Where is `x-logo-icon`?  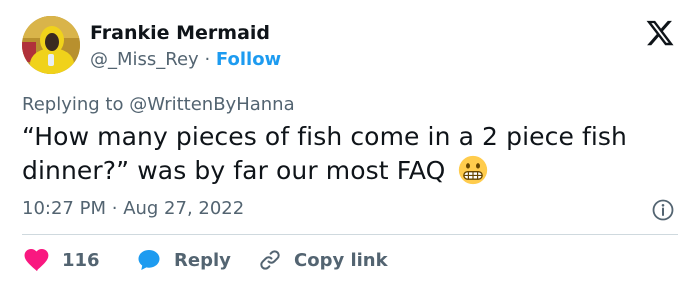
x-logo-icon is located at coordinates (660, 33).